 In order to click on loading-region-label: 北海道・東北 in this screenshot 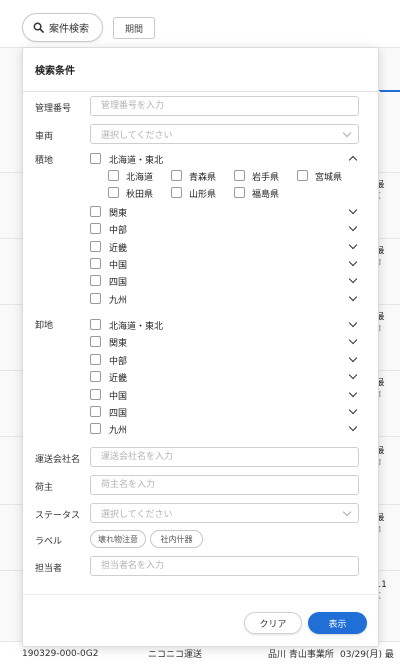, I will do `click(136, 161)`.